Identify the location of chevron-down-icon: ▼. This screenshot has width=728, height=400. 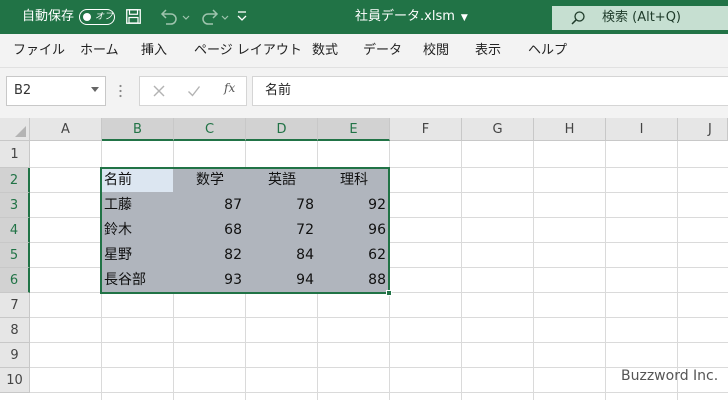
(464, 18).